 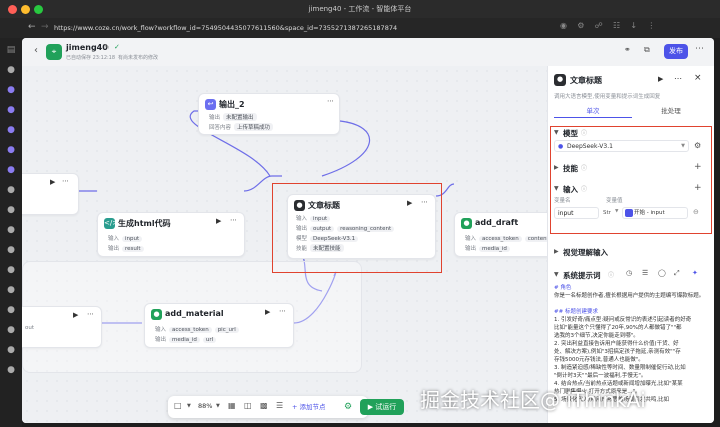 What do you see at coordinates (676, 51) in the screenshot?
I see `publish-button: 发布` at bounding box center [676, 51].